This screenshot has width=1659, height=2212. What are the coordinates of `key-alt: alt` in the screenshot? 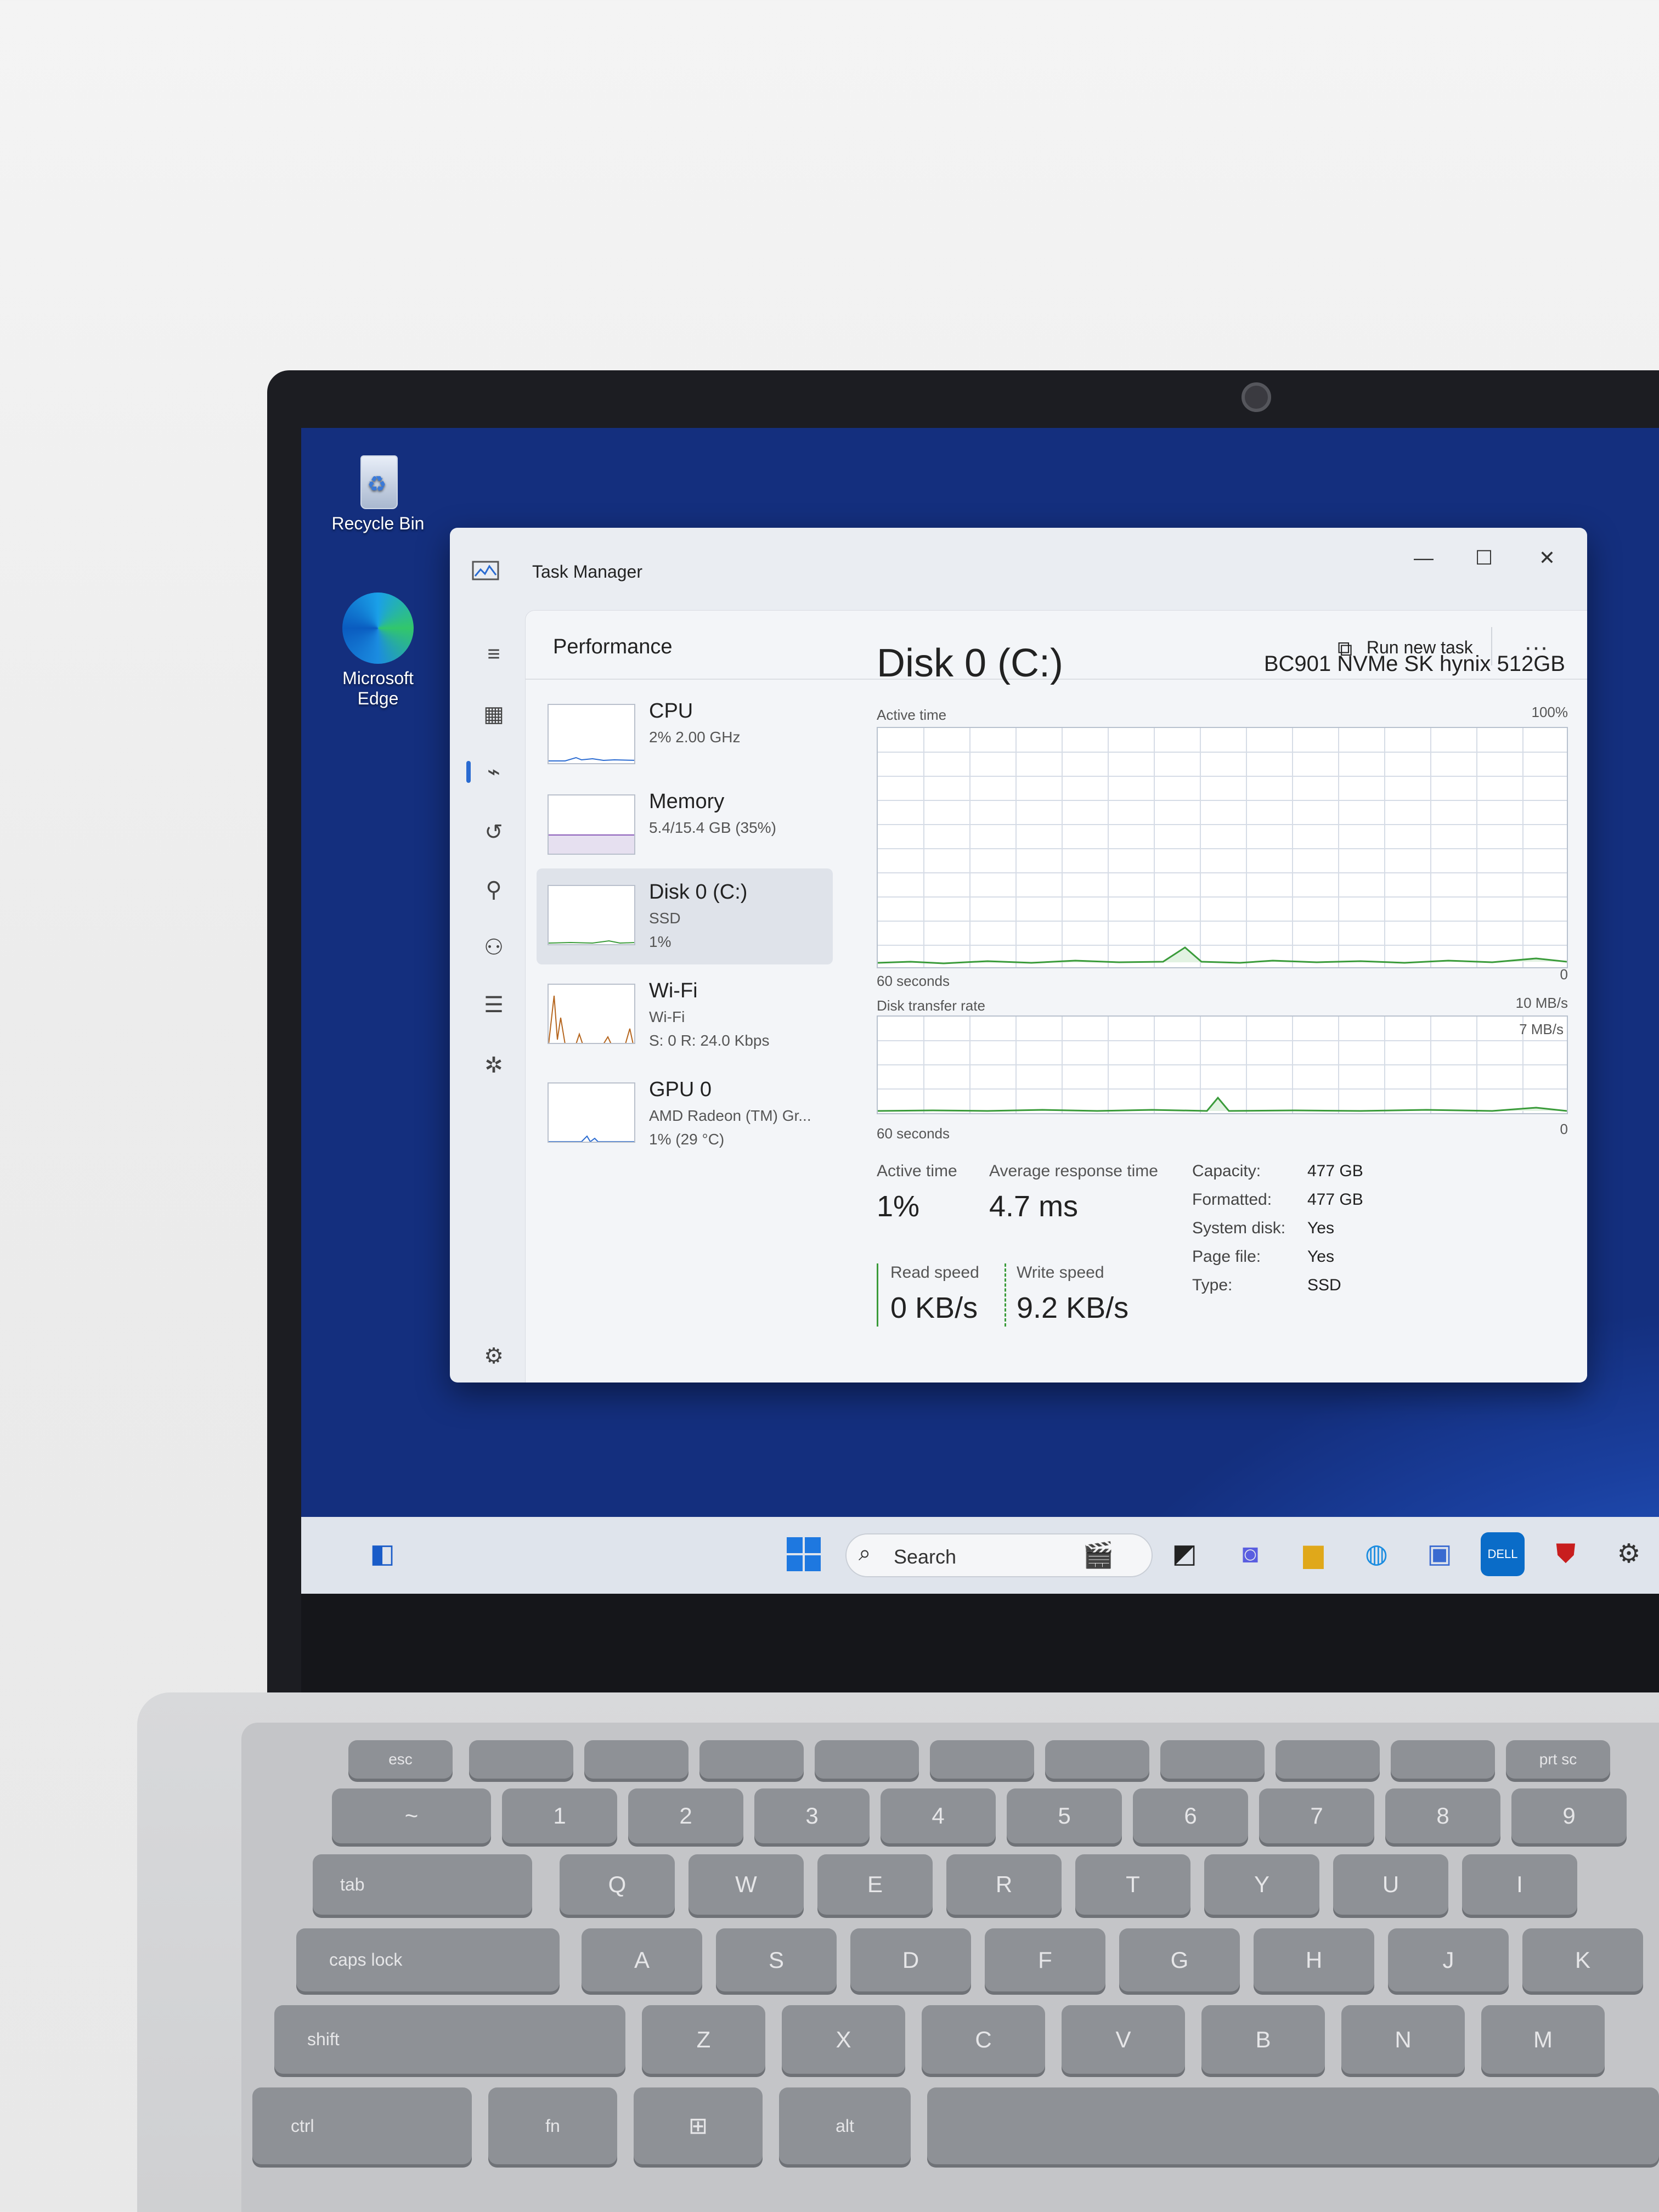 It's located at (845, 2125).